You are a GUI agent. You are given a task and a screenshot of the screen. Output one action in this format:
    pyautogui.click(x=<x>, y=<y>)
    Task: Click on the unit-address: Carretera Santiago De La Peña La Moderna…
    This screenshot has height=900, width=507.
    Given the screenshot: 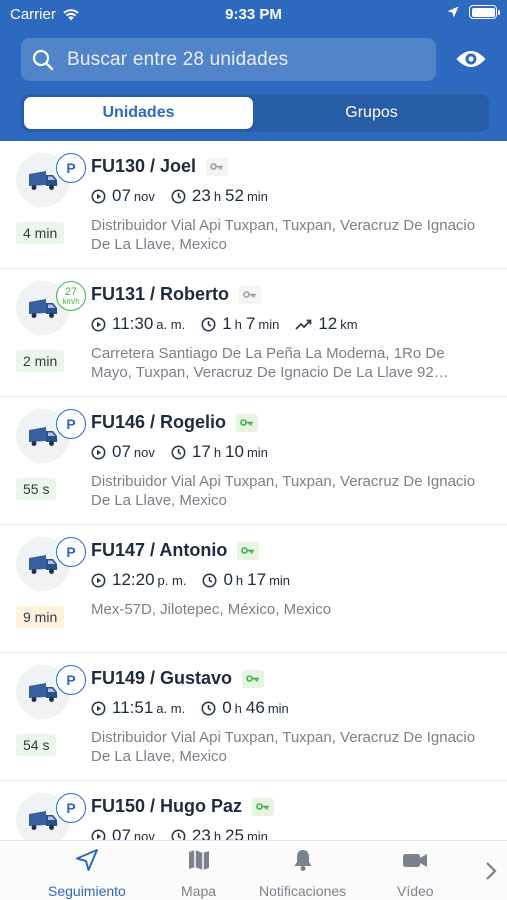 What is the action you would take?
    pyautogui.click(x=270, y=363)
    